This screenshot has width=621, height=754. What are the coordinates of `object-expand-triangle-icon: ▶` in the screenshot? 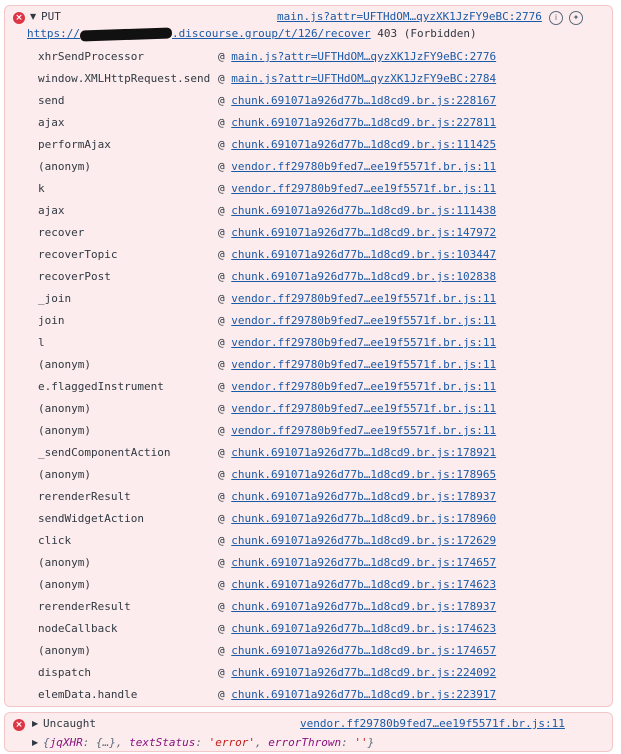 It's located at (35, 742).